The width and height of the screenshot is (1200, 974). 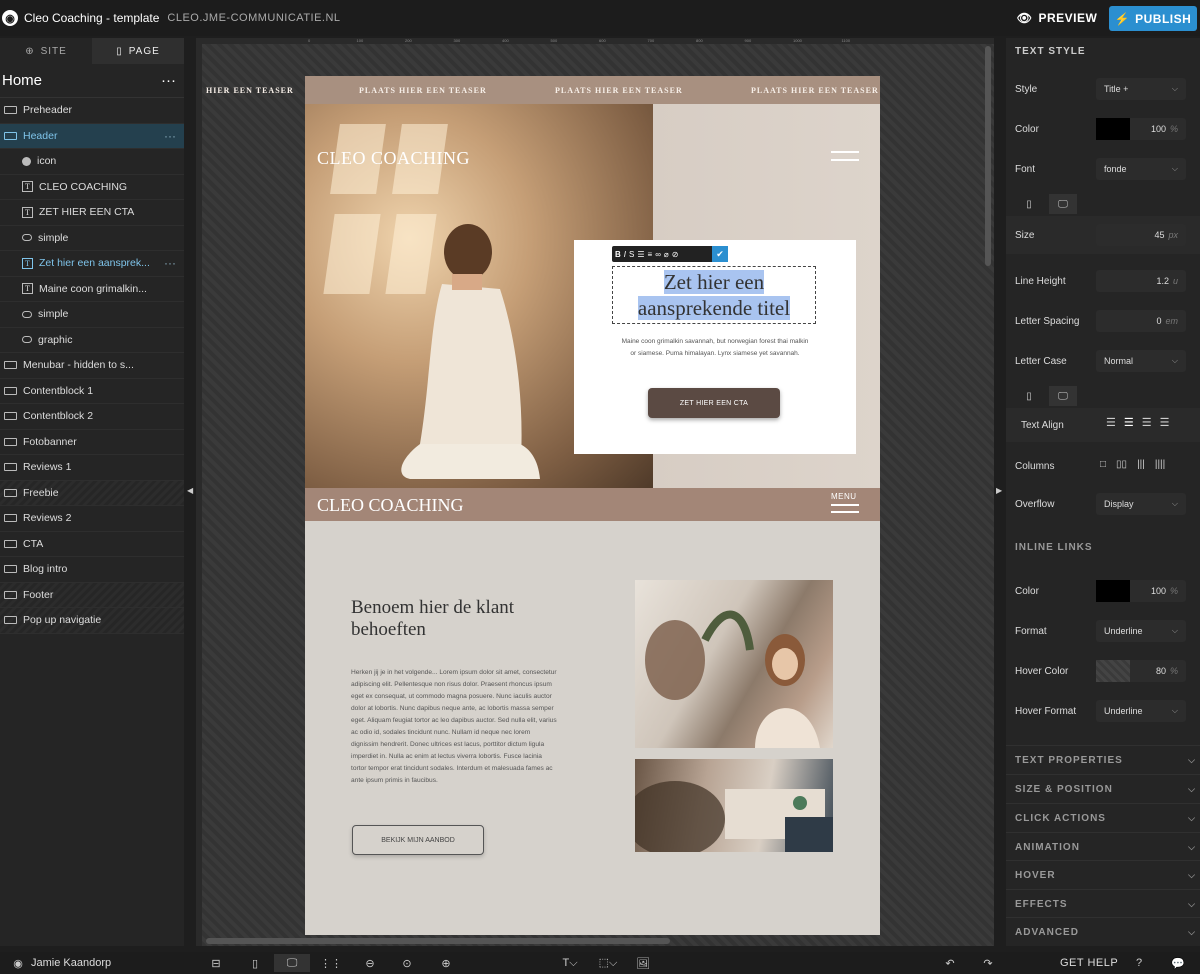 What do you see at coordinates (190, 490) in the screenshot?
I see `collapse-left-panel-icon: ◀` at bounding box center [190, 490].